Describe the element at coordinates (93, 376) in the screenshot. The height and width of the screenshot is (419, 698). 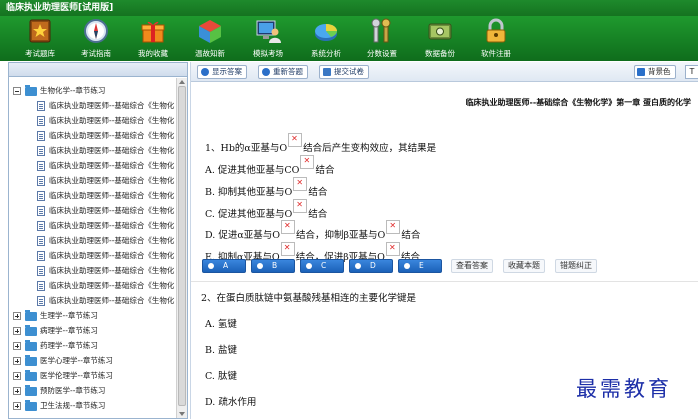
I see `tree-node-subject: 医学伦理学--章节练习` at that location.